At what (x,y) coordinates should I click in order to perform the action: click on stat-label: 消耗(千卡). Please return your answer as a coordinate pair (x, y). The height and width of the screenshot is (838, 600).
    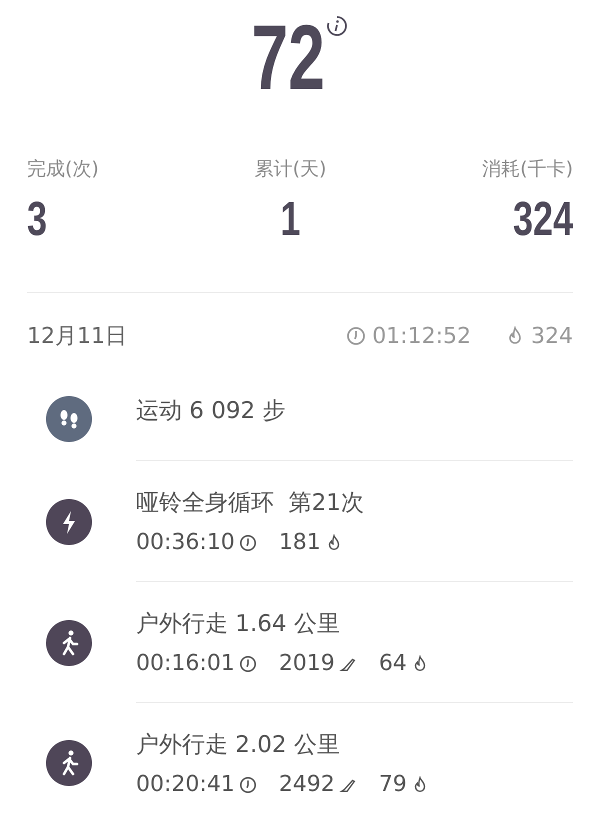
    Looking at the image, I should click on (527, 169).